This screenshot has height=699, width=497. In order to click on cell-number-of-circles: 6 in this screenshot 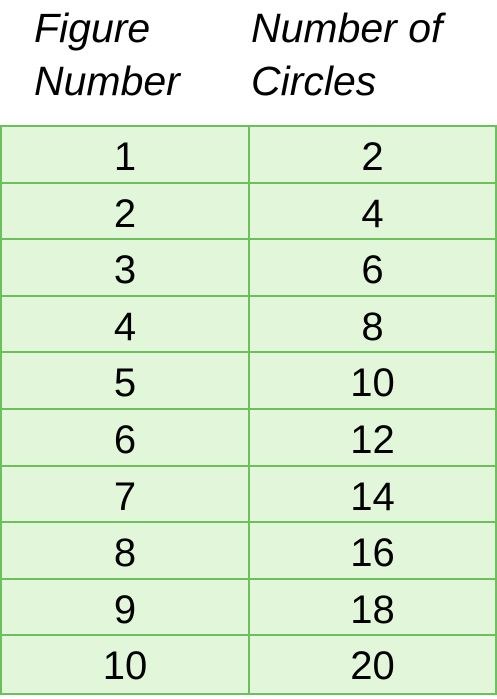, I will do `click(372, 270)`.